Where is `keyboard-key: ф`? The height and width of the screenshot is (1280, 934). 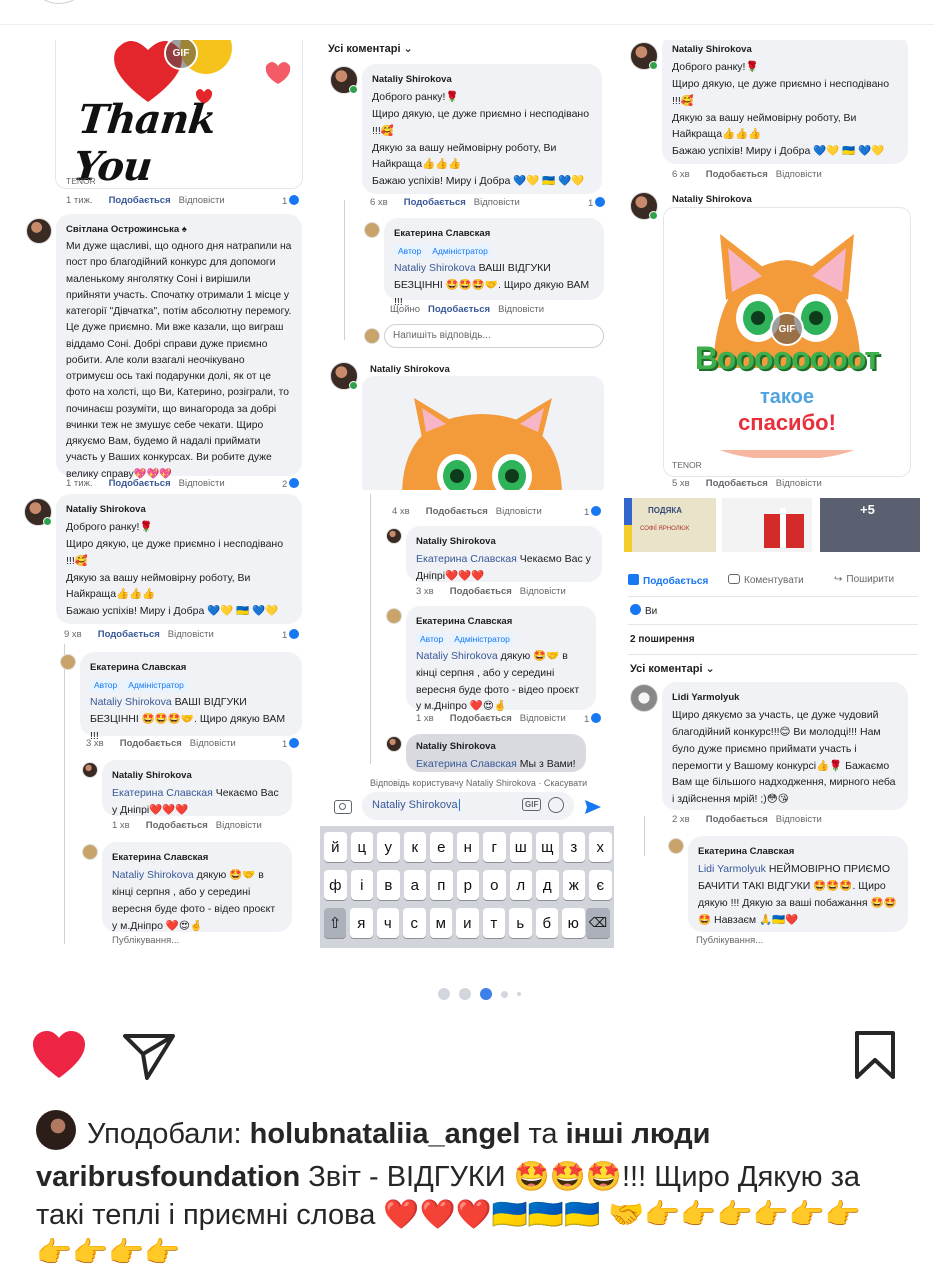 keyboard-key: ф is located at coordinates (335, 885).